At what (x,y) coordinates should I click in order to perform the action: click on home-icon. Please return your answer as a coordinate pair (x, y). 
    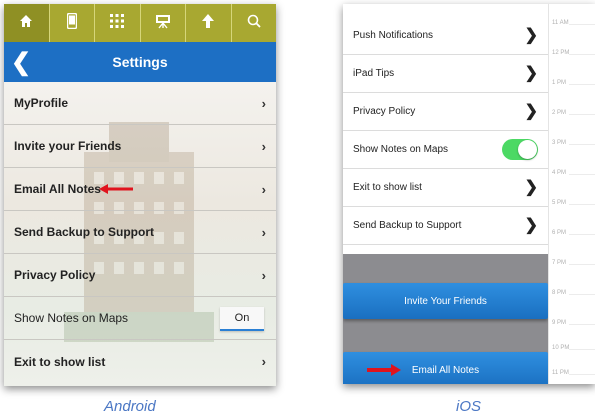
    Looking at the image, I should click on (26, 23).